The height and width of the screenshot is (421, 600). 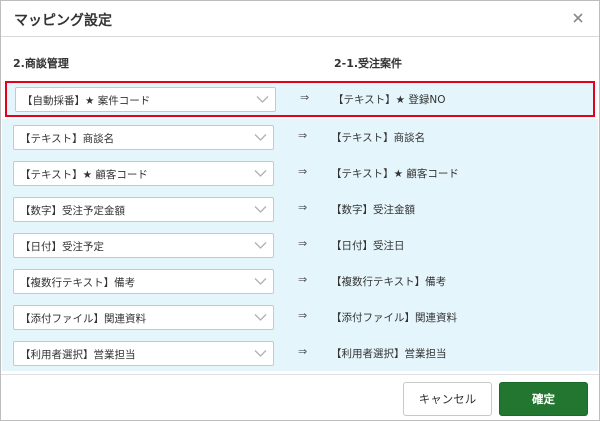 I want to click on mapping-row: 【テキスト】★ 顧客コード ⇒ 【テキスト】★ 顧客コード, so click(x=300, y=173).